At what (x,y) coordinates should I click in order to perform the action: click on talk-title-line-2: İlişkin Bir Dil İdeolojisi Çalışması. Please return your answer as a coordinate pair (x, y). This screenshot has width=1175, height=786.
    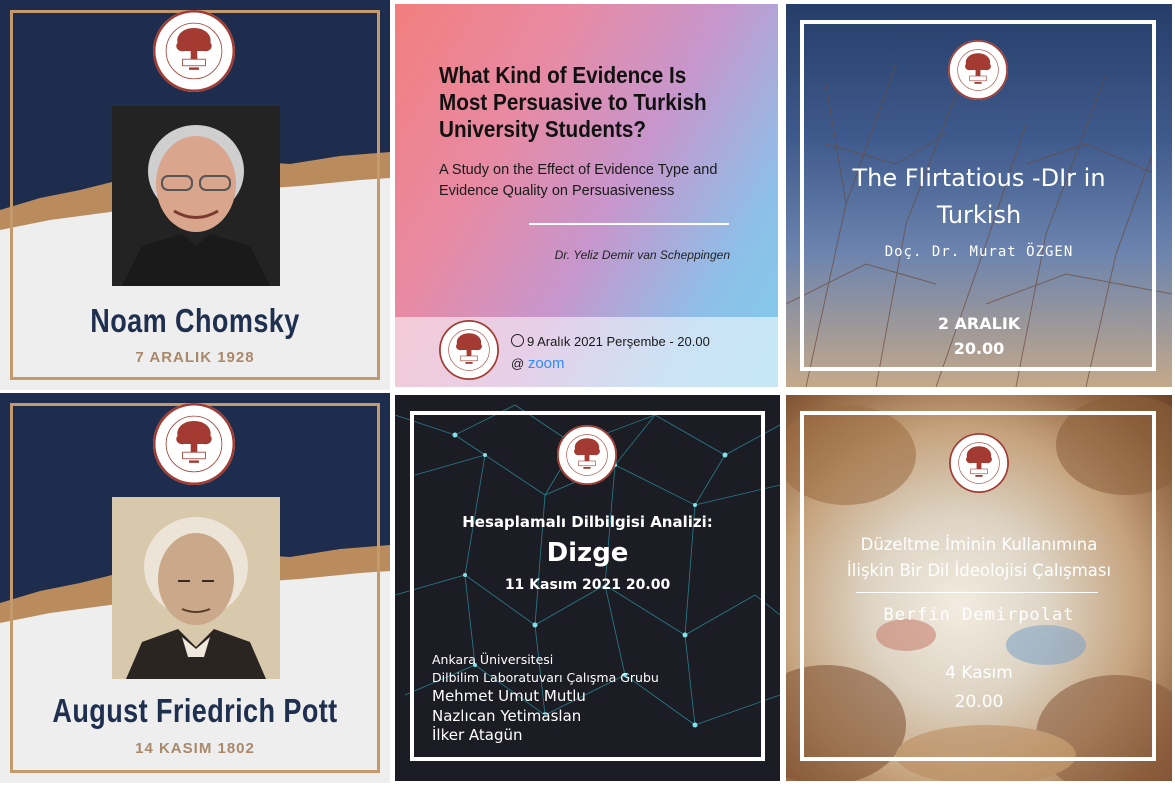
    Looking at the image, I should click on (979, 570).